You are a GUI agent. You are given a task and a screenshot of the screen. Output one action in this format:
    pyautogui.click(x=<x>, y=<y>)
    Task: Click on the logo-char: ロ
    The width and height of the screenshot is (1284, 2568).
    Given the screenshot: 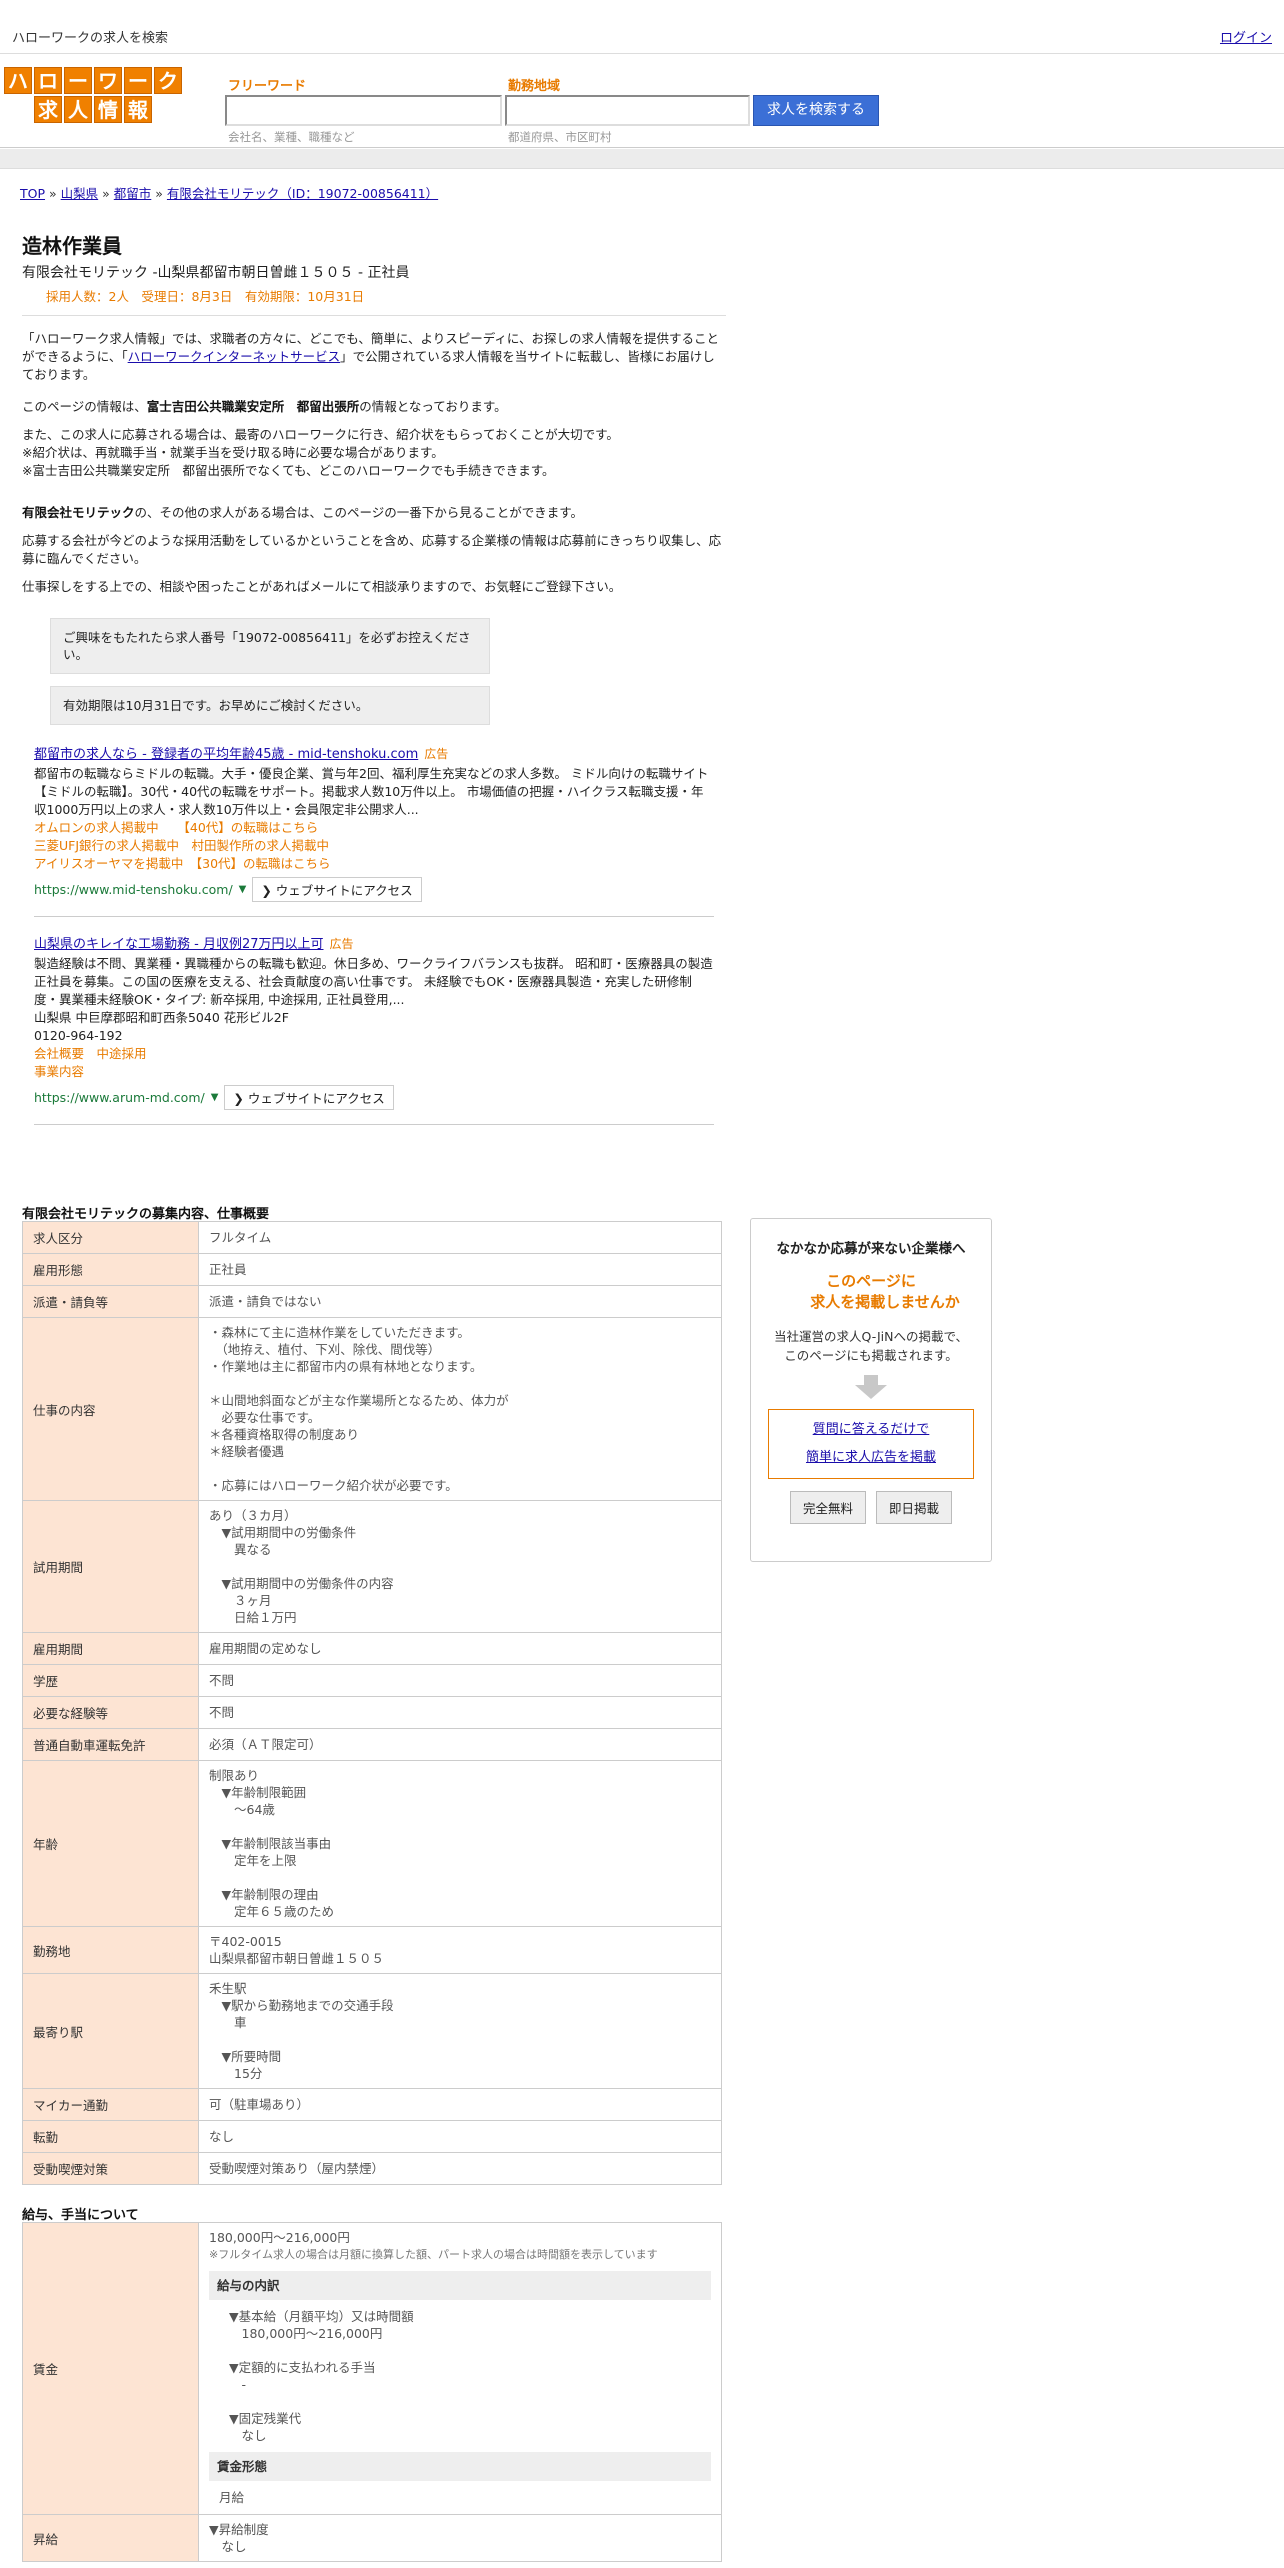 What is the action you would take?
    pyautogui.click(x=48, y=80)
    